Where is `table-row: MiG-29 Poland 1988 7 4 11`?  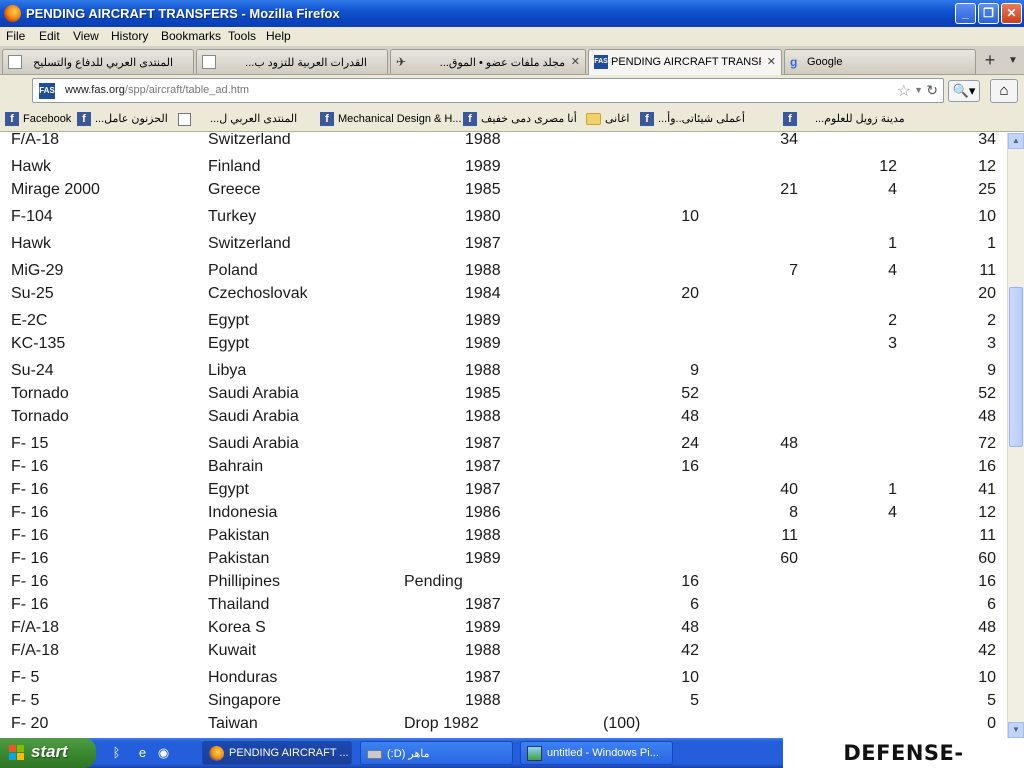
table-row: MiG-29 Poland 1988 7 4 11 is located at coordinates (503, 272).